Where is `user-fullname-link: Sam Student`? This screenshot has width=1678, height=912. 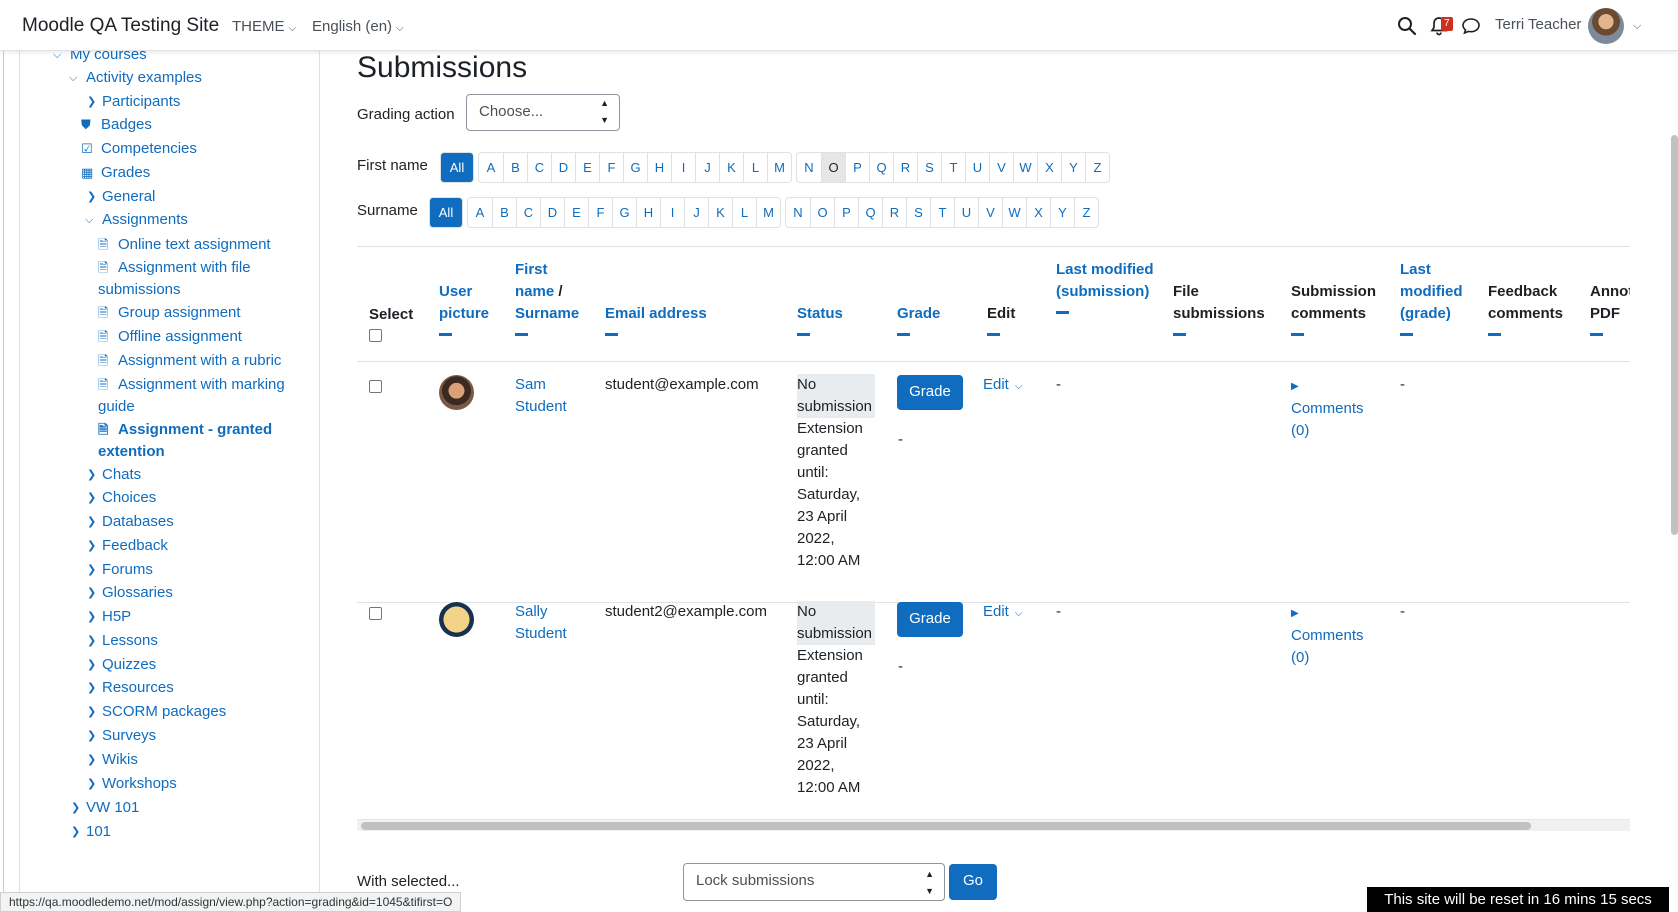 user-fullname-link: Sam Student is located at coordinates (550, 396).